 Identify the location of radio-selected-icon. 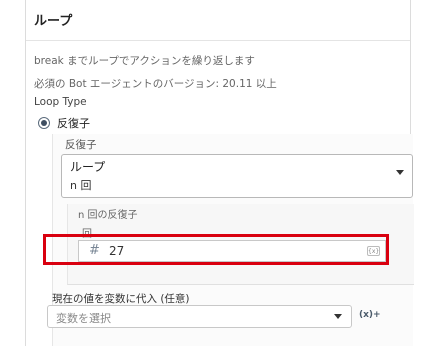
(44, 123).